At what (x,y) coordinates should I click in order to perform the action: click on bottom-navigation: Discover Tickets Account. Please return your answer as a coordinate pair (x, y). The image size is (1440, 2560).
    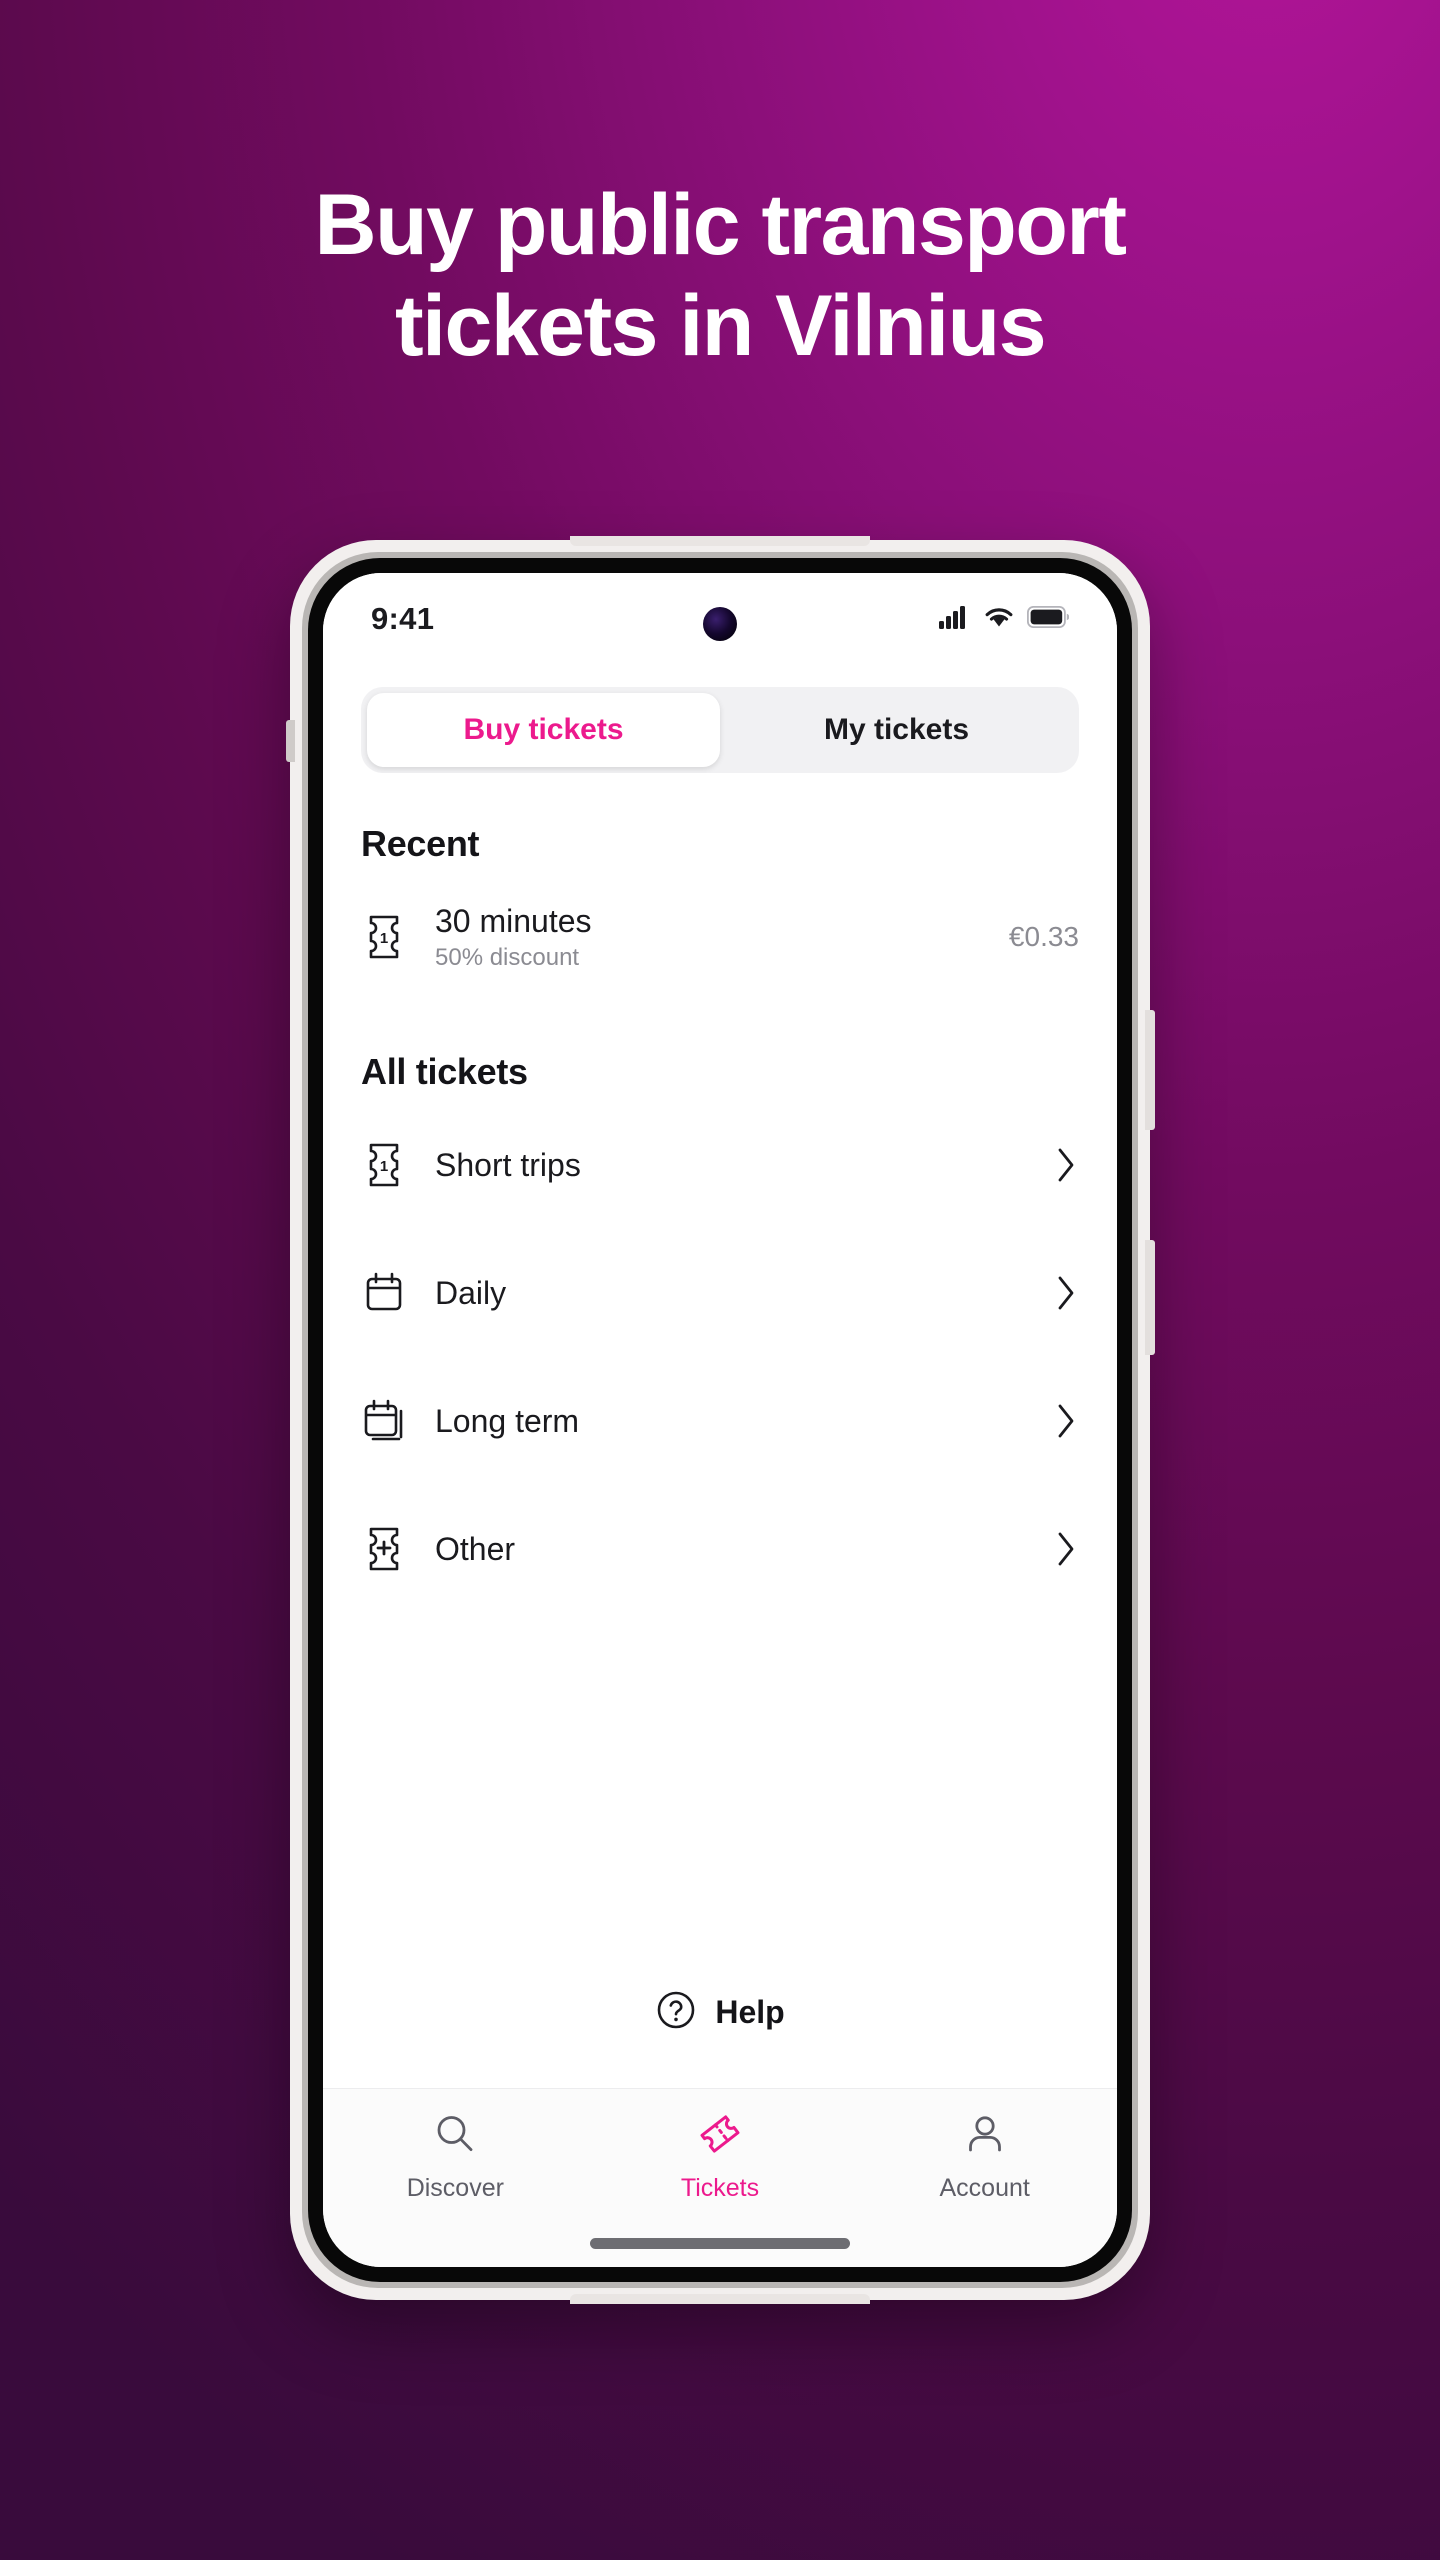
    Looking at the image, I should click on (720, 2153).